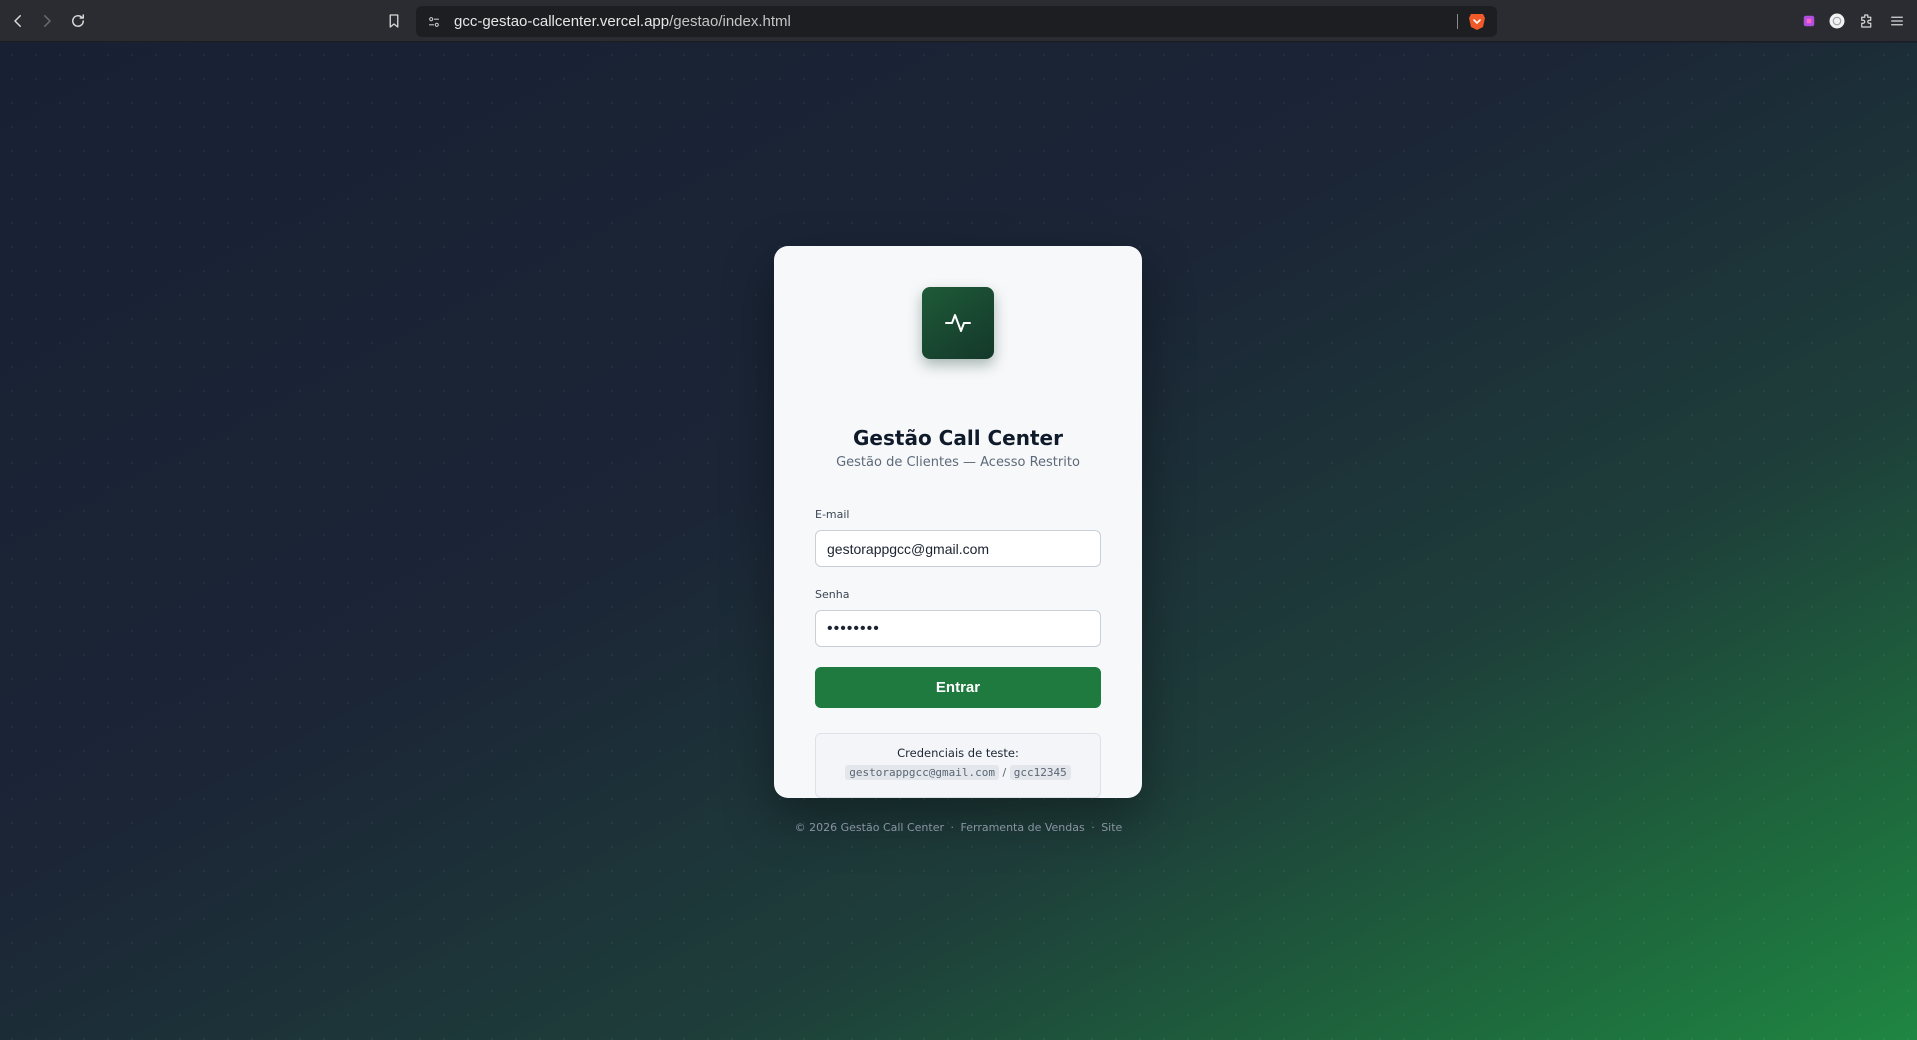 The width and height of the screenshot is (1917, 1040). I want to click on extension-purple-icon, so click(1809, 21).